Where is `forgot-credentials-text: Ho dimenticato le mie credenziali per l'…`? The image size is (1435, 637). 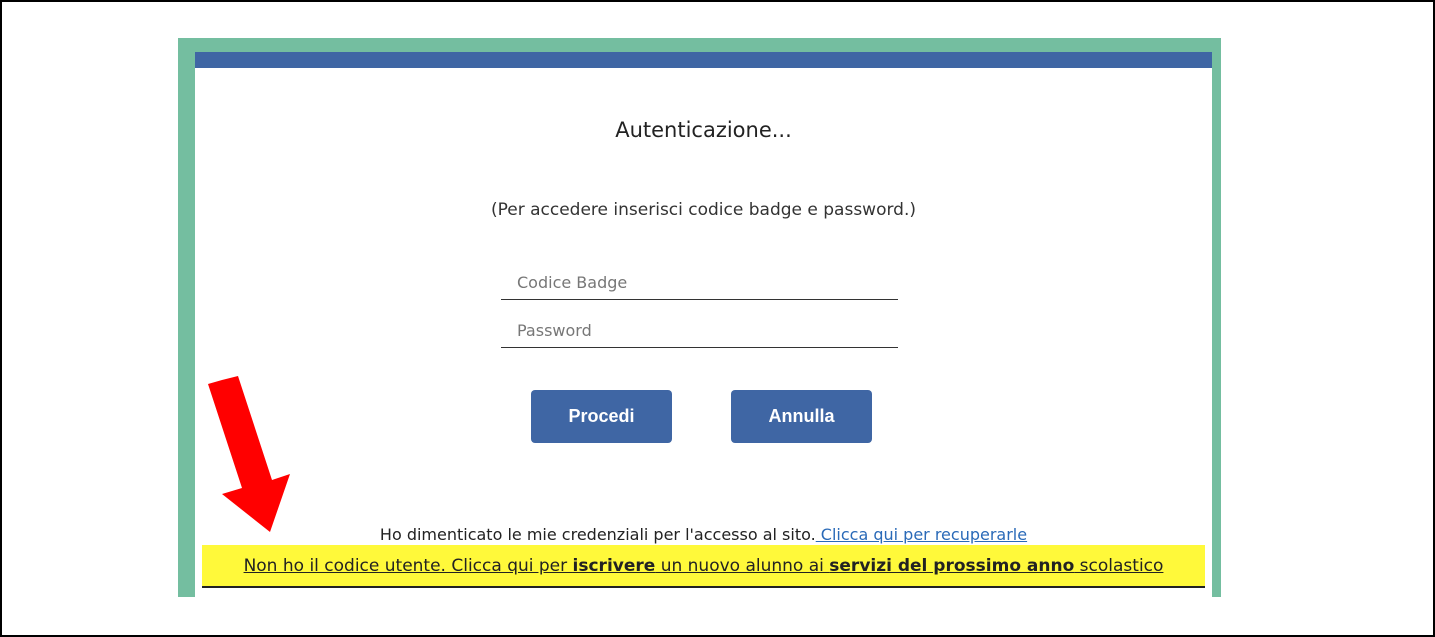
forgot-credentials-text: Ho dimenticato le mie credenziali per l'… is located at coordinates (703, 534).